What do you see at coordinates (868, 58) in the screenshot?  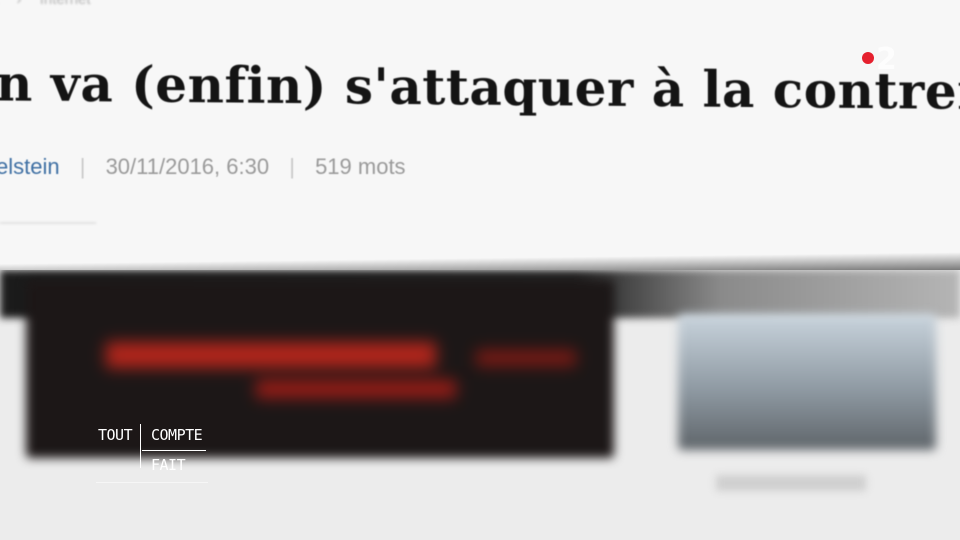 I see `channel-dot-icon` at bounding box center [868, 58].